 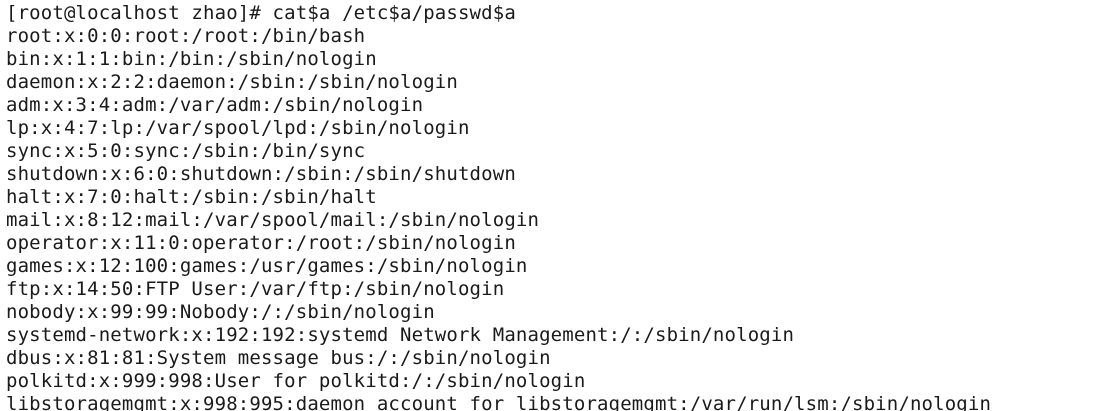 I want to click on output-line: root:x:0:0:root:/root:/bin/bash, so click(x=186, y=36).